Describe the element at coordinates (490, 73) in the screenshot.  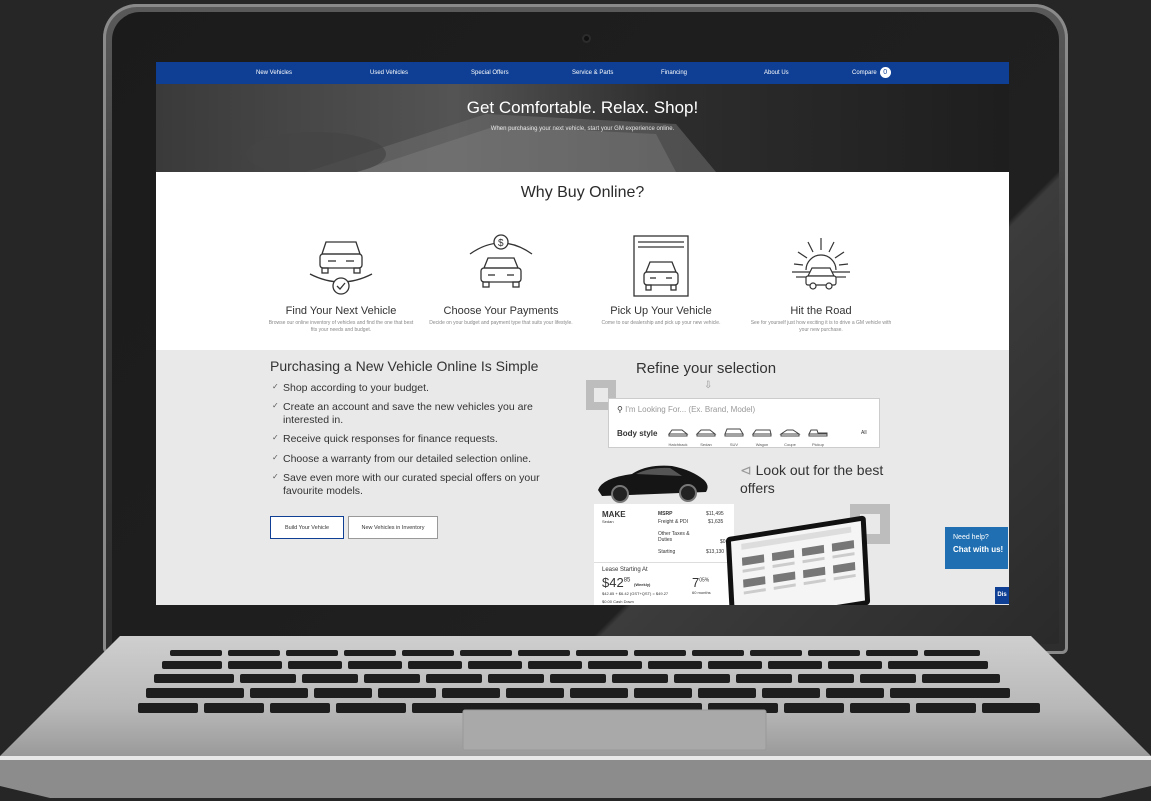
I see `nav-item-special-offers: Special Offers` at that location.